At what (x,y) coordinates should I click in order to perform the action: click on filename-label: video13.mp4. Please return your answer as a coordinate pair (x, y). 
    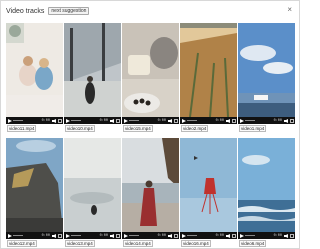
    Looking at the image, I should click on (80, 243).